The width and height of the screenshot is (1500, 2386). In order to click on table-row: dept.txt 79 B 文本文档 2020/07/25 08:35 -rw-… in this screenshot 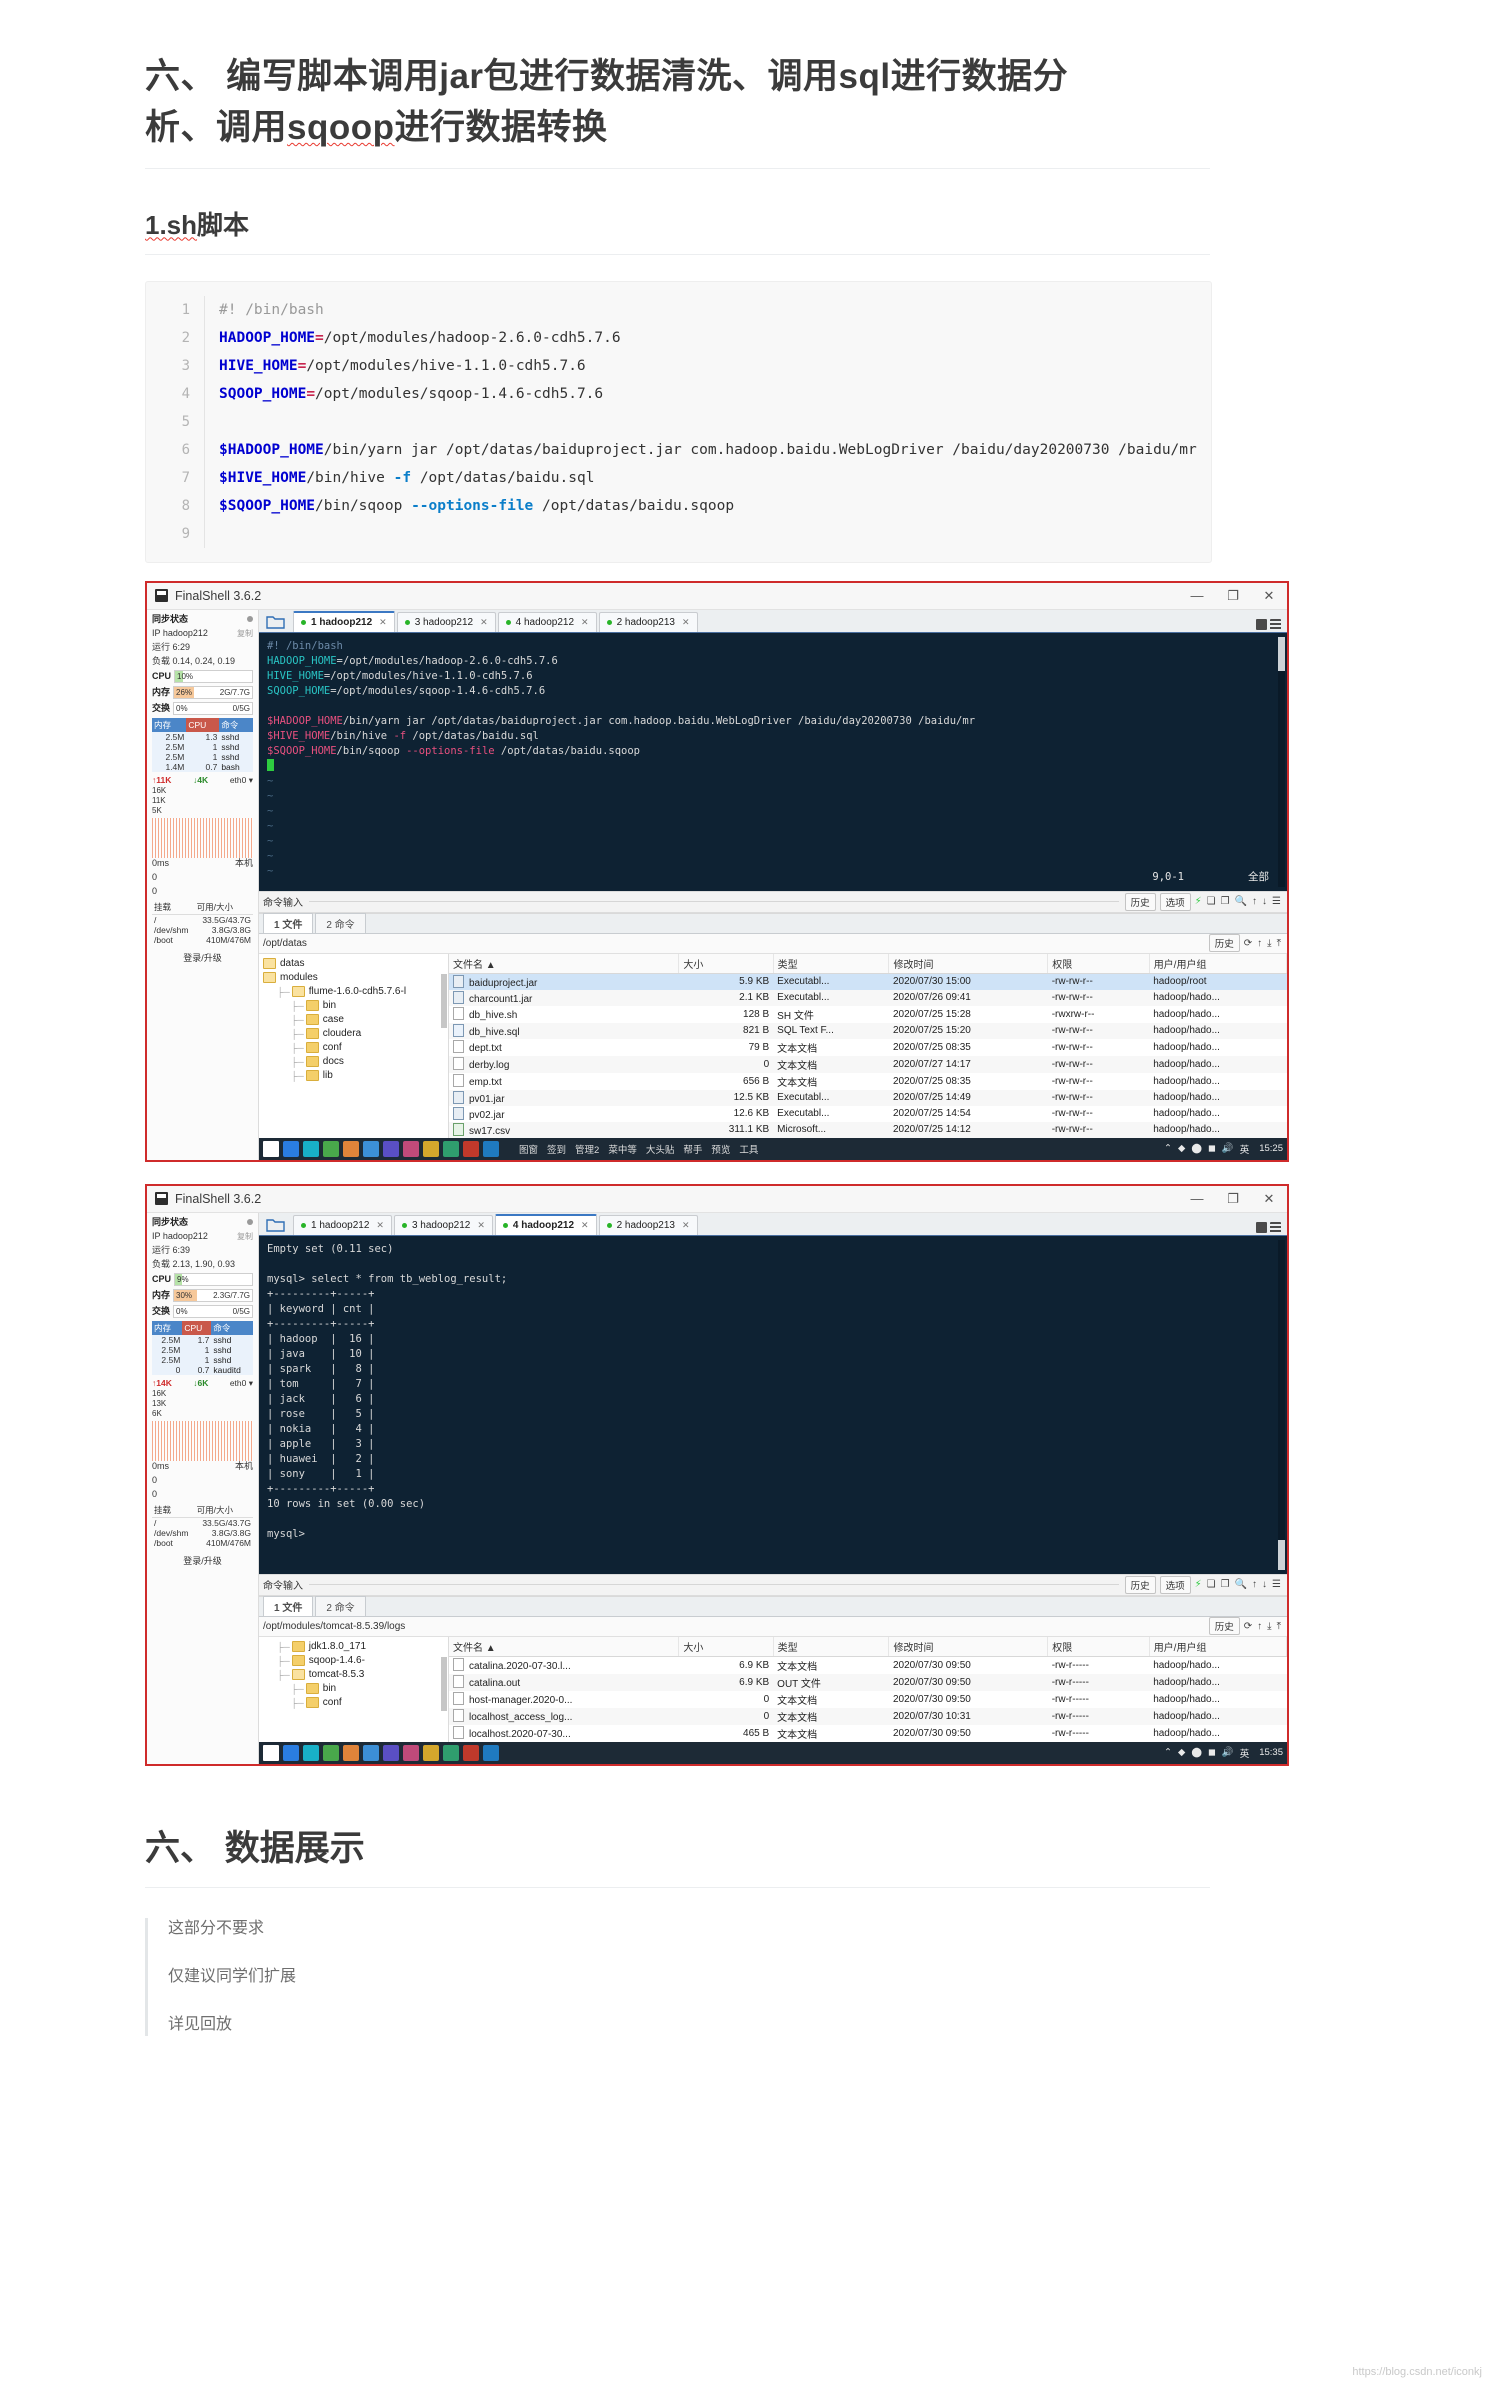, I will do `click(868, 1047)`.